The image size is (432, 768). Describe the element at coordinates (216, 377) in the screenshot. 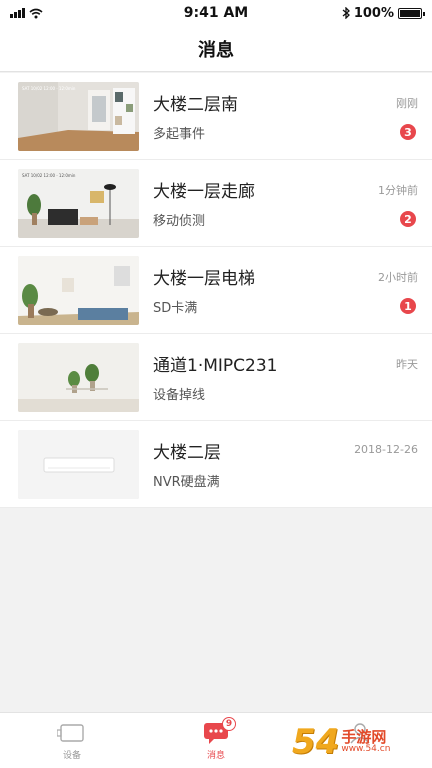

I see `message-row-channel1: 通道1·MIPC231 设备掉线 昨天` at that location.